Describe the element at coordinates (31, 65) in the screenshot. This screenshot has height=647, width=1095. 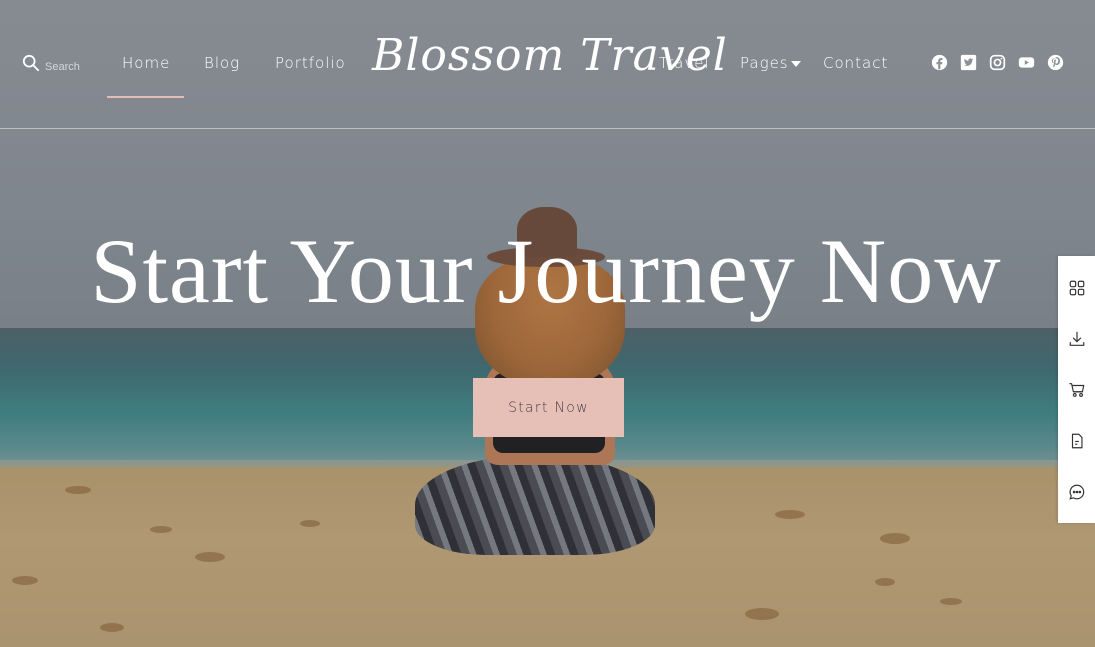
I see `search-icon` at that location.